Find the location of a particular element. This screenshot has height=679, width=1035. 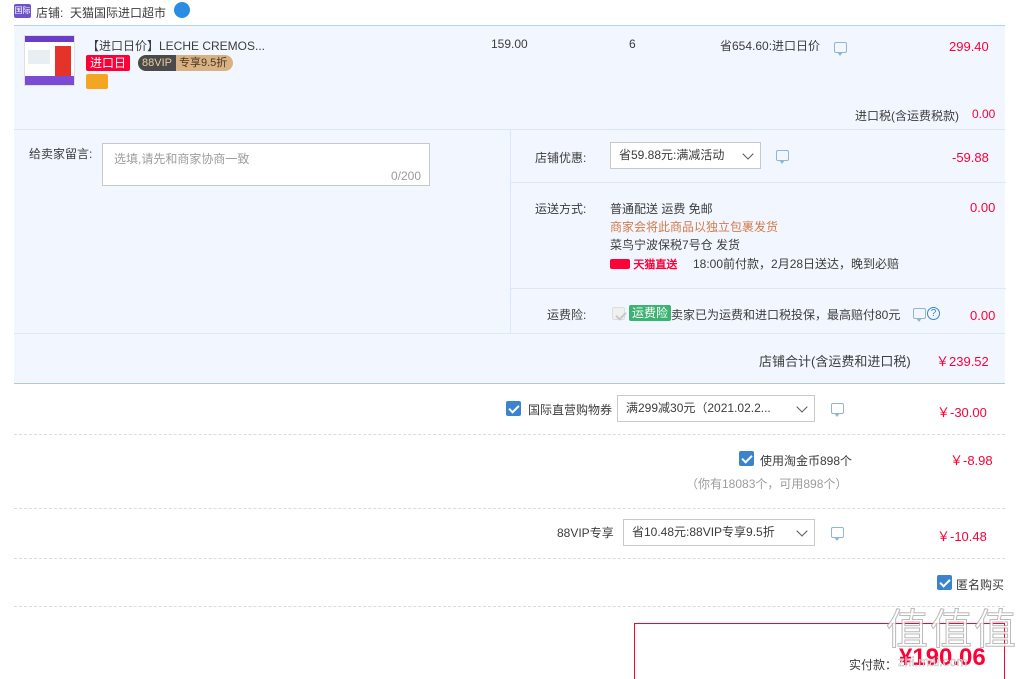

vip-tag-discount: 专享9.5折 is located at coordinates (203, 63).